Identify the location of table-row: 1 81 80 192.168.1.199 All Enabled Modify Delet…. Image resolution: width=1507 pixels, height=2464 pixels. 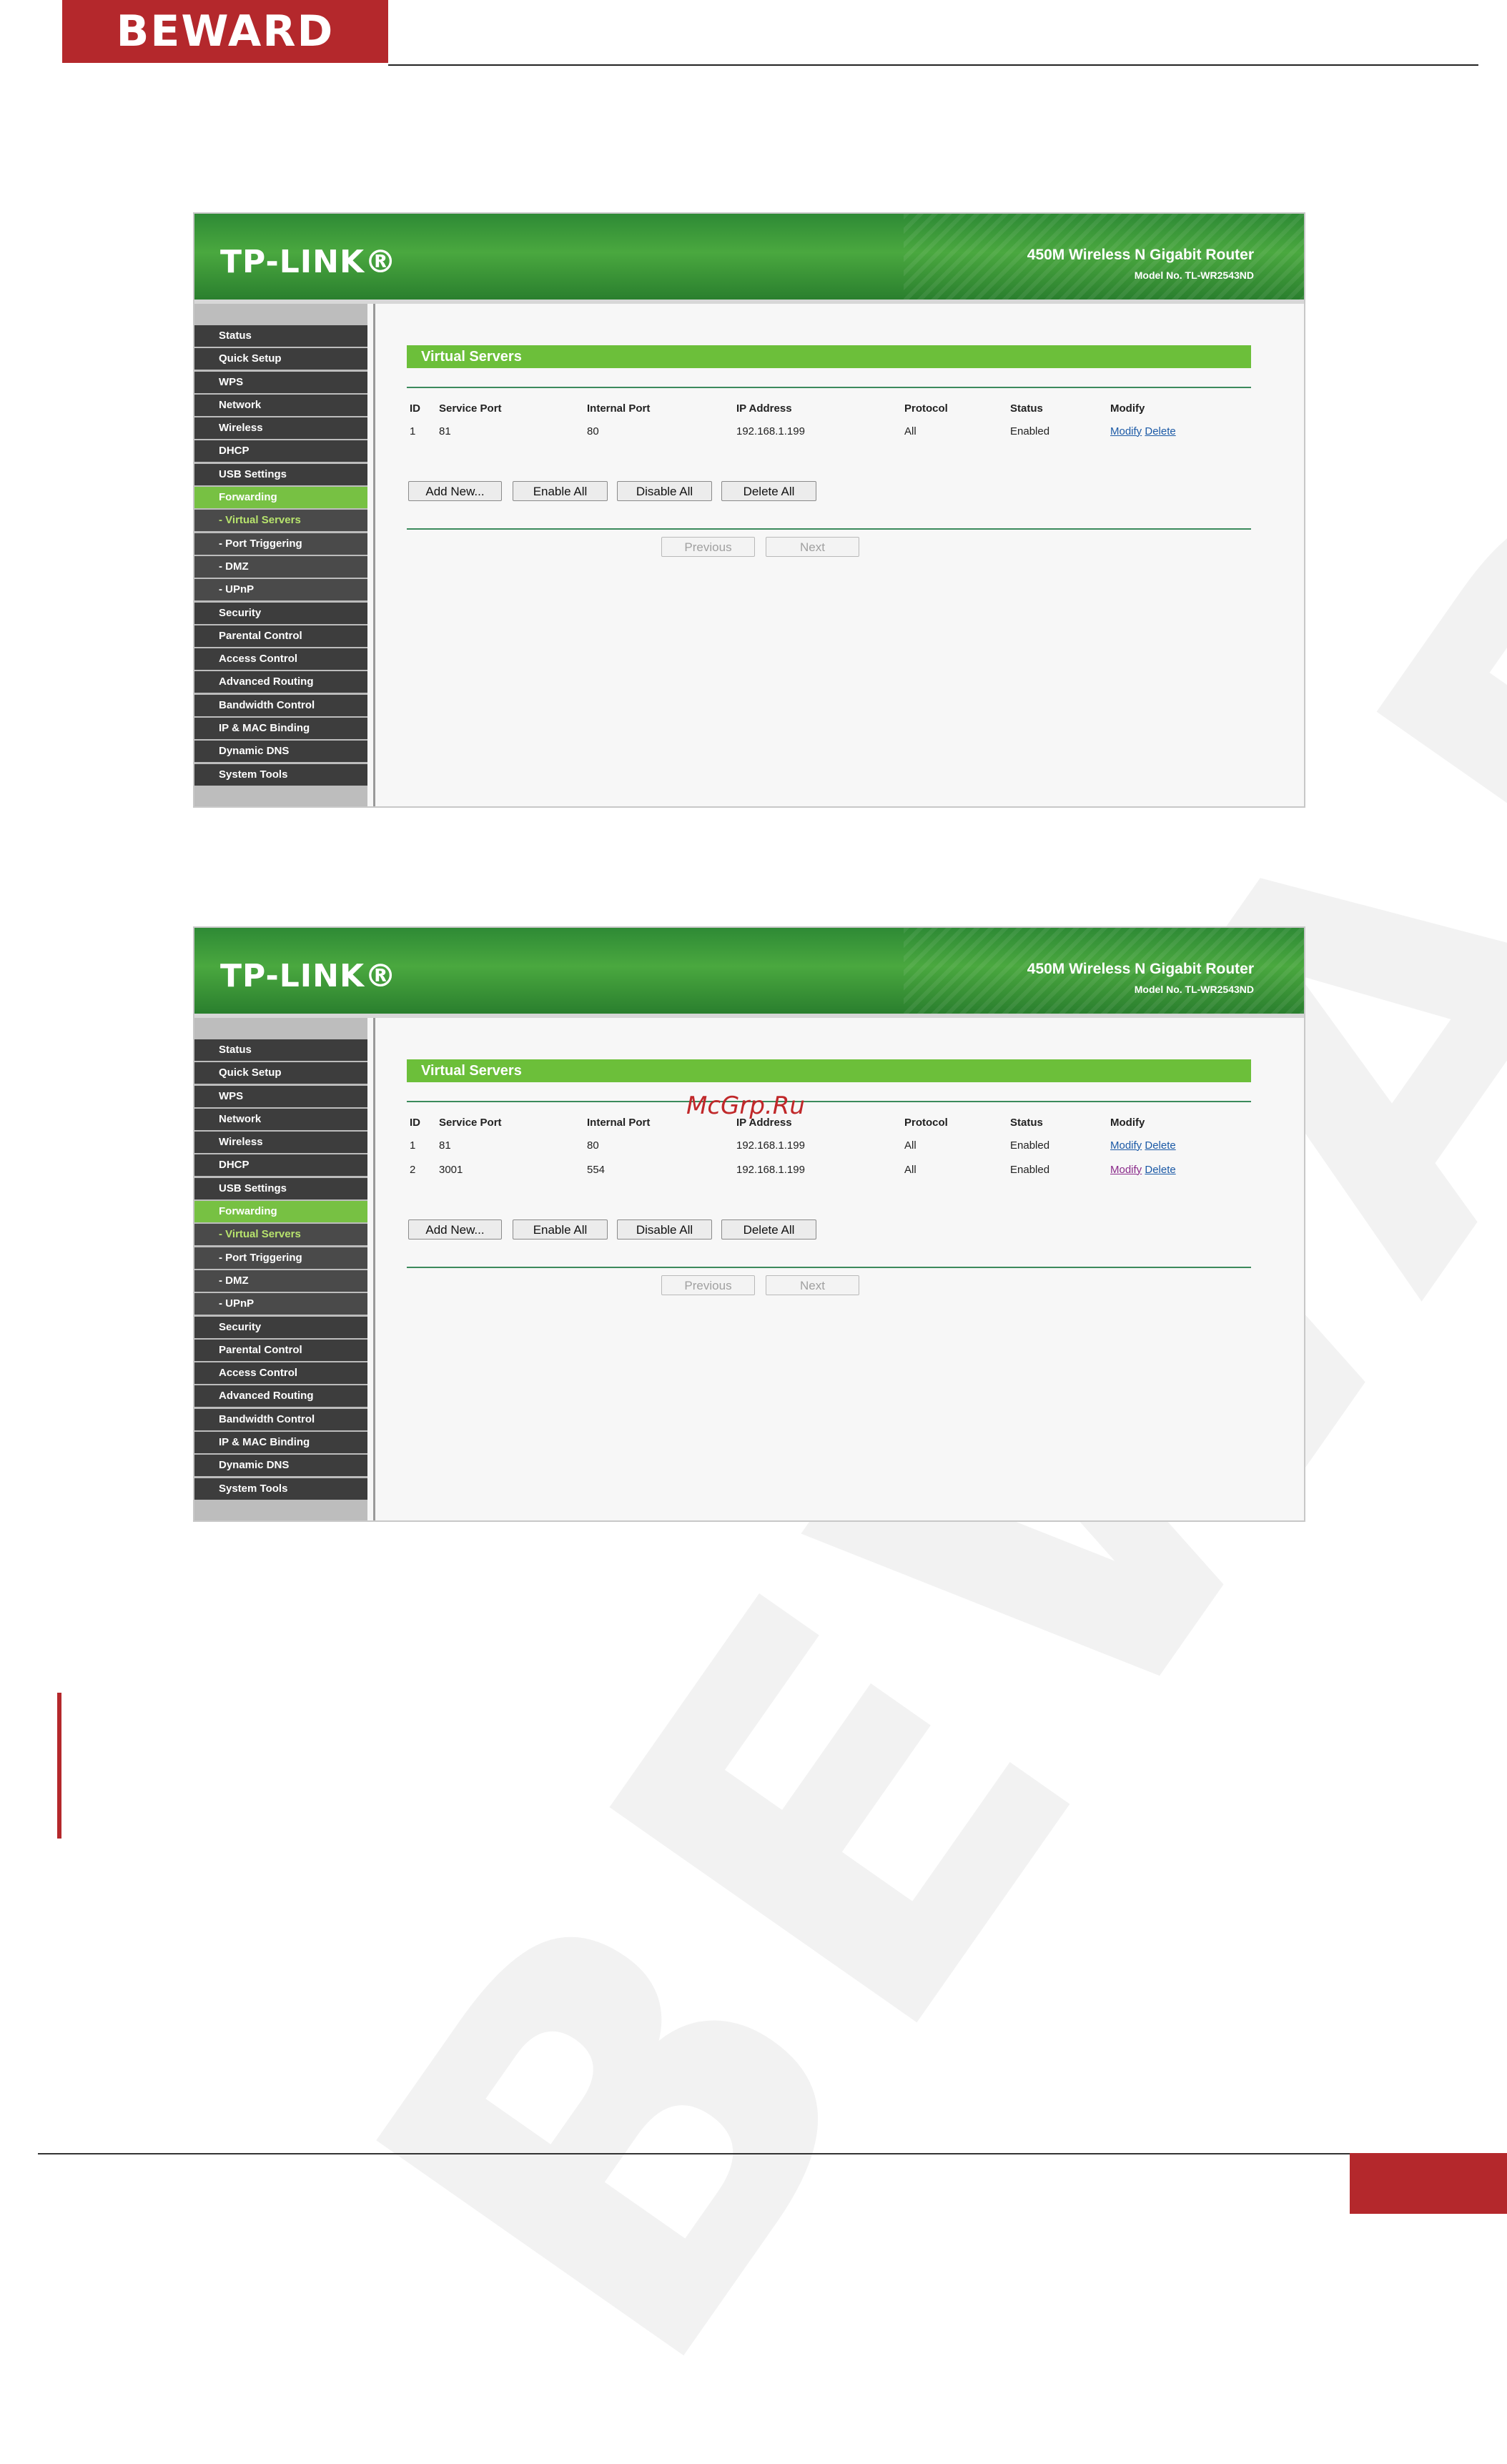
(839, 1145).